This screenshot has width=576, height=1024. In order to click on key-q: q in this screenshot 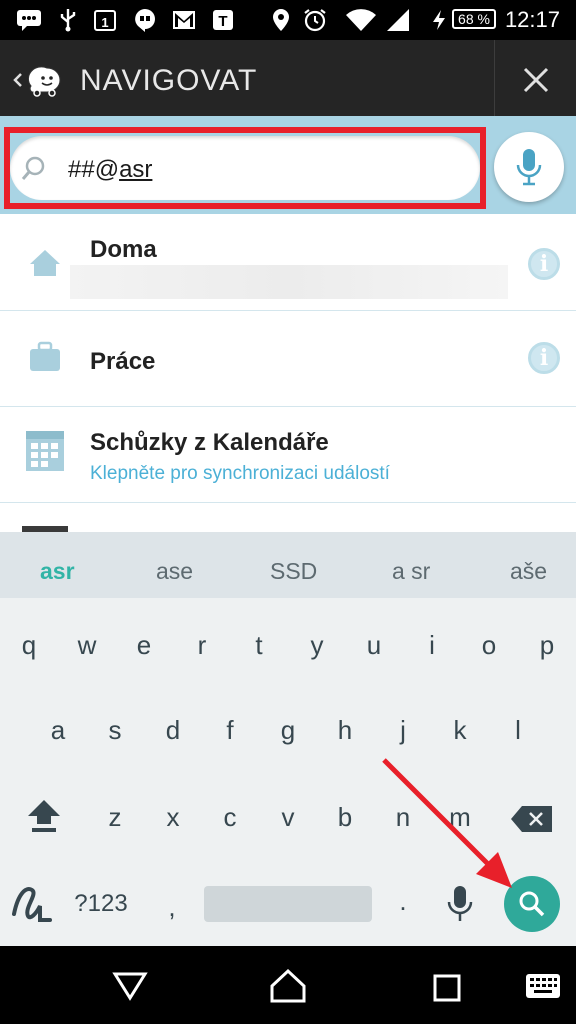, I will do `click(29, 645)`.